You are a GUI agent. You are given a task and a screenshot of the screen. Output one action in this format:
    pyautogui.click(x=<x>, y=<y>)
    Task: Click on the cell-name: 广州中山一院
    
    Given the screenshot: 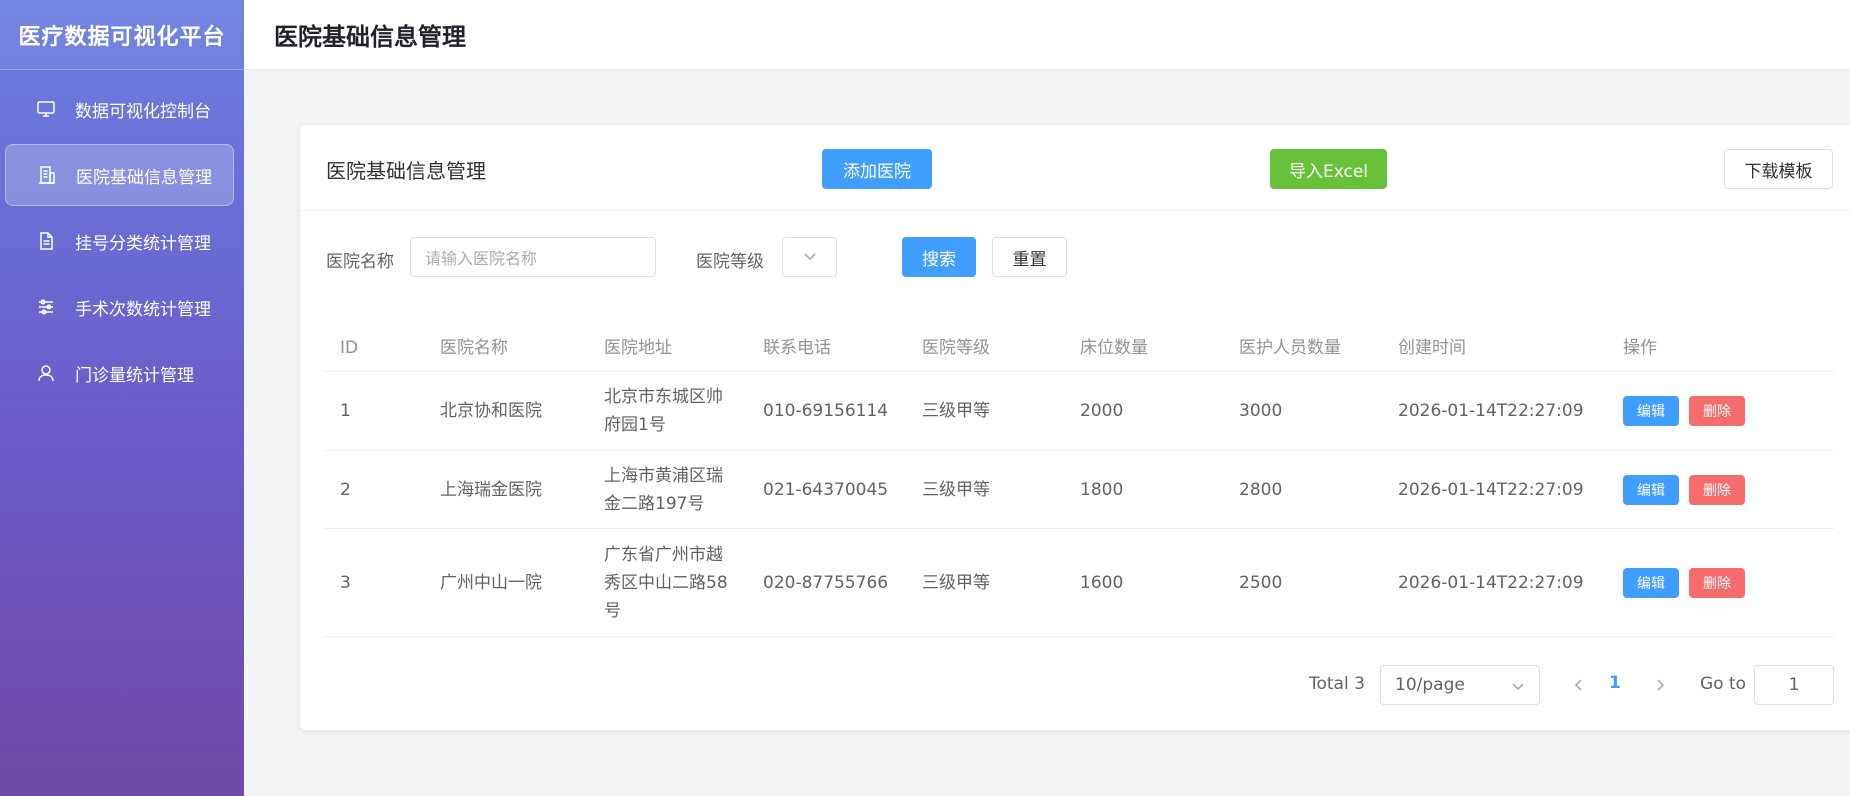 What is the action you would take?
    pyautogui.click(x=491, y=582)
    